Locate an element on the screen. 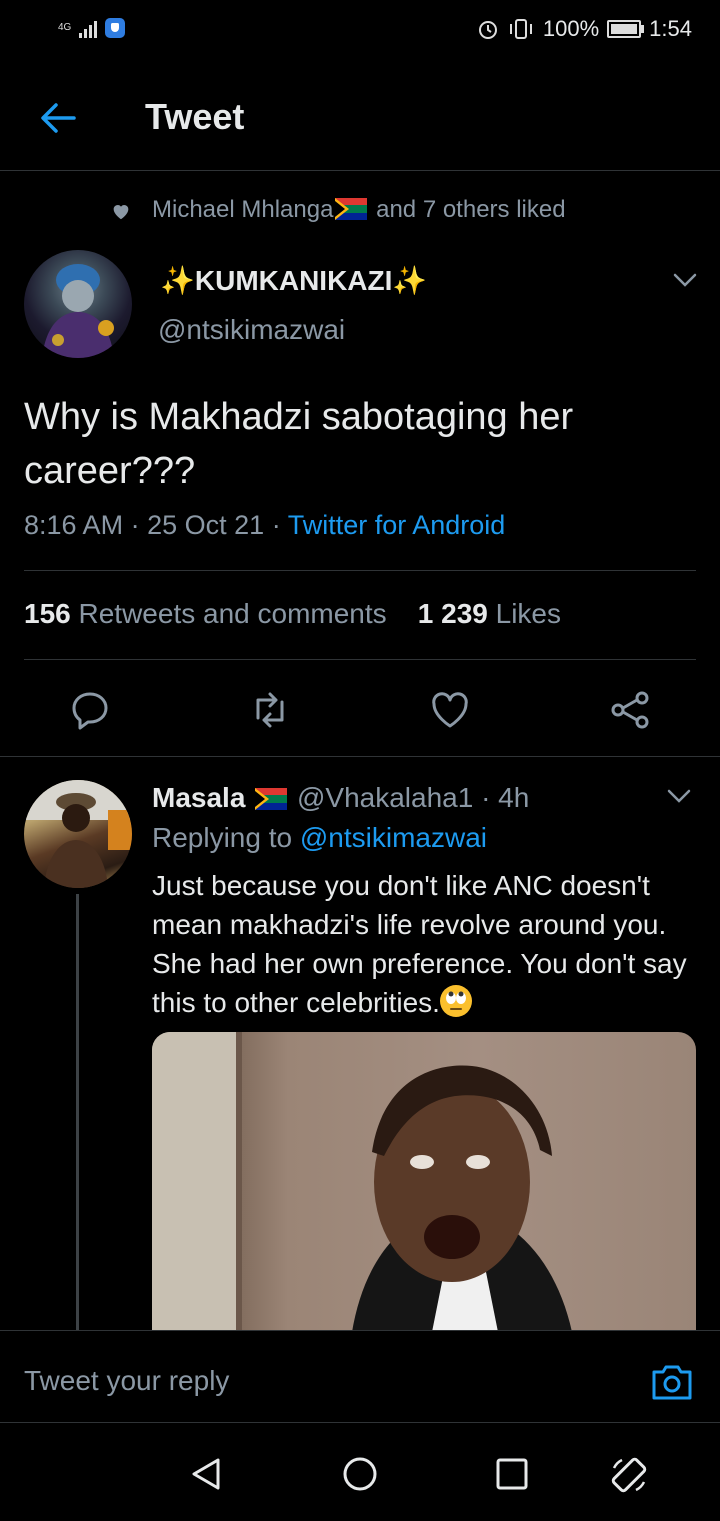  likes-label: Likes is located at coordinates (528, 613).